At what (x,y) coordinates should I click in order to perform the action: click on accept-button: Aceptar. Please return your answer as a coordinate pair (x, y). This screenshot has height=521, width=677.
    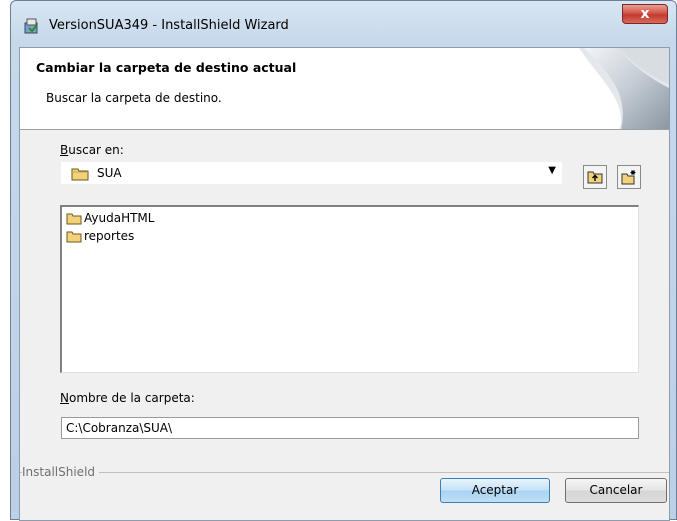
    Looking at the image, I should click on (495, 490).